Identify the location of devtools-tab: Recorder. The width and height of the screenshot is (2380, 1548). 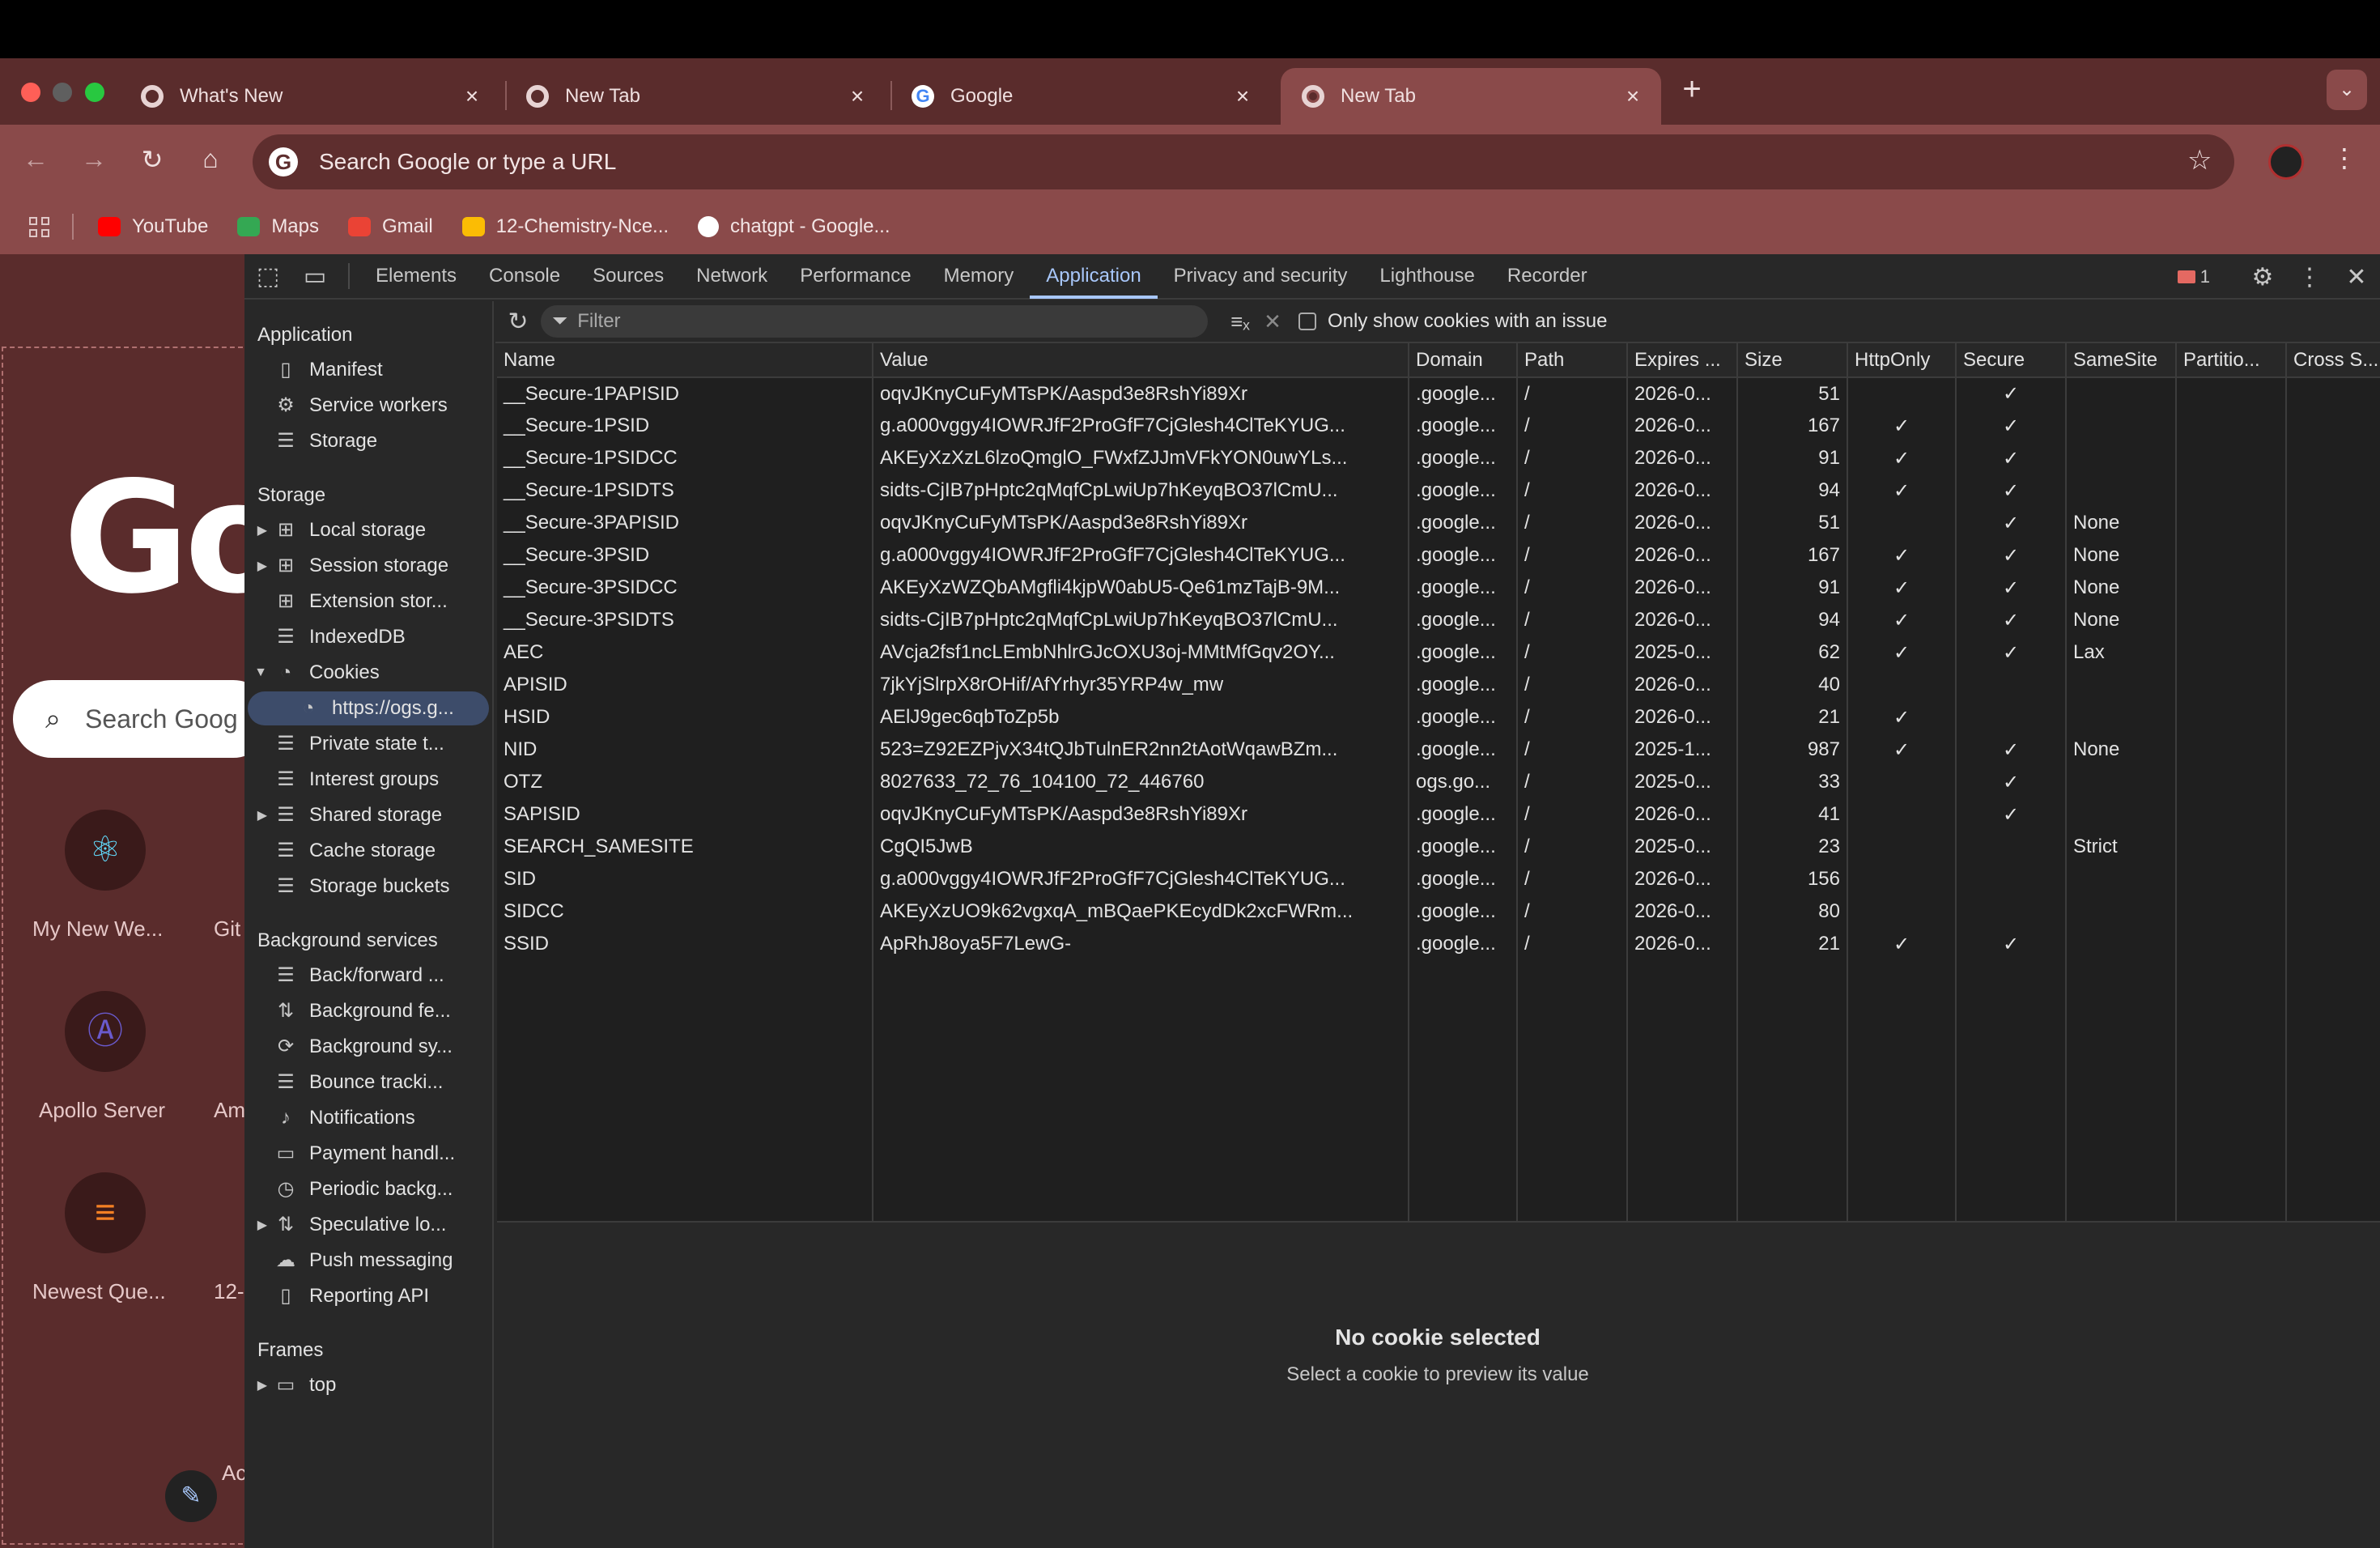
(1548, 276).